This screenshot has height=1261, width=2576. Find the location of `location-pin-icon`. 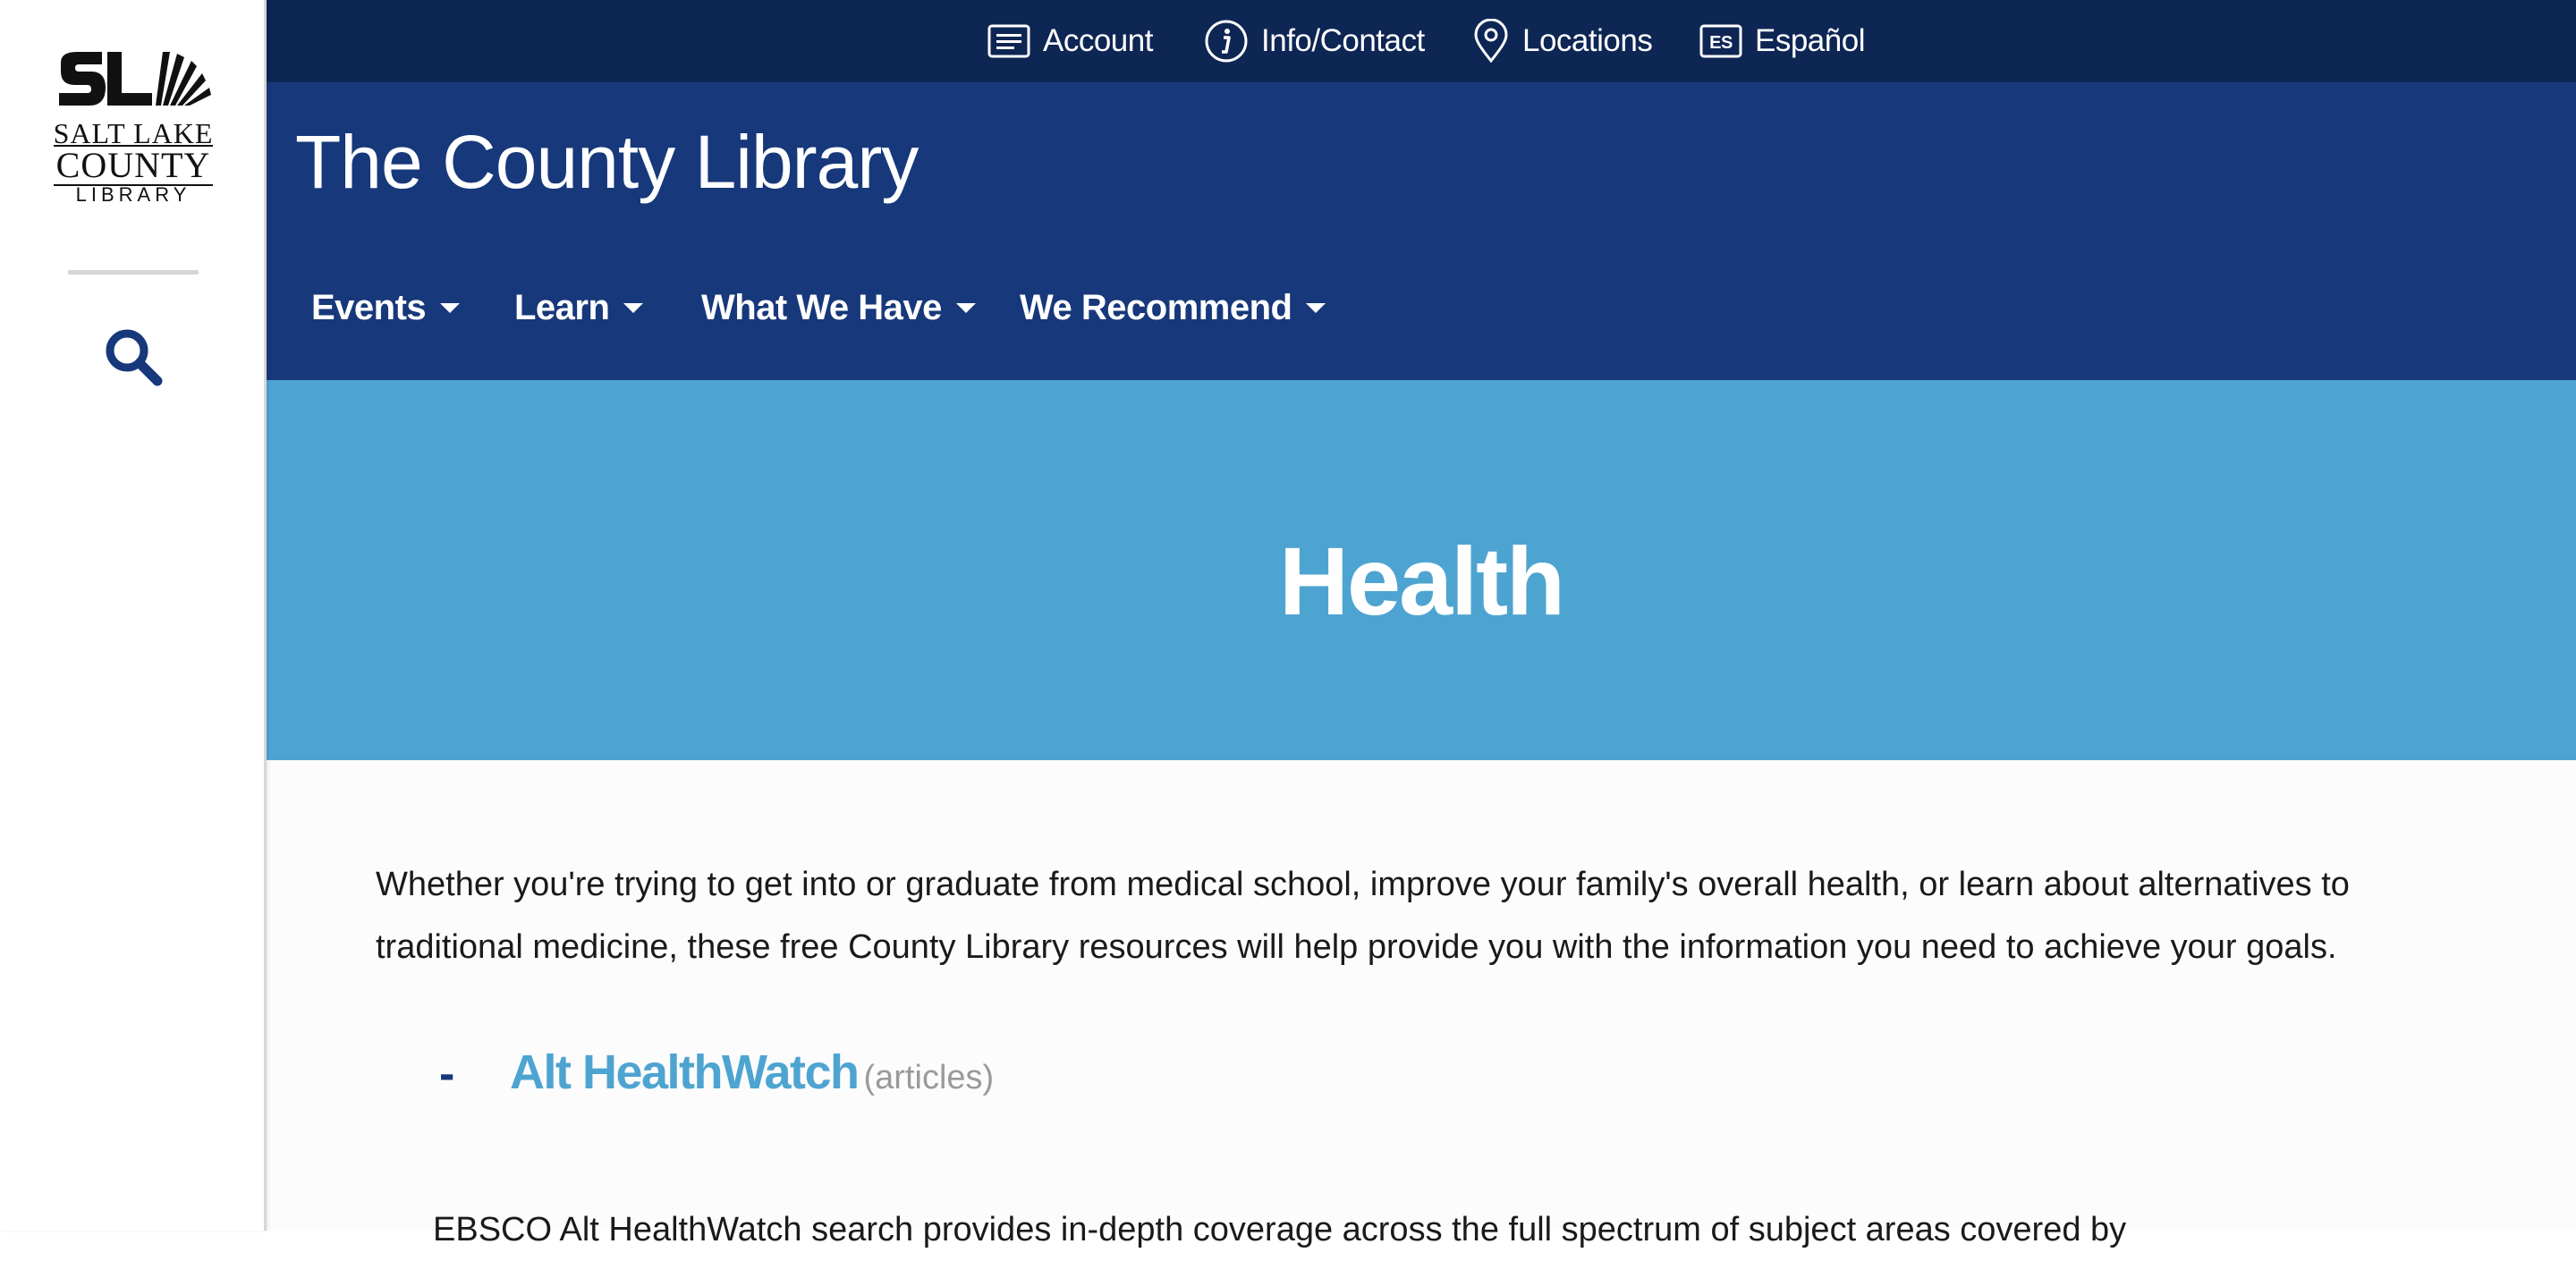

location-pin-icon is located at coordinates (1491, 41).